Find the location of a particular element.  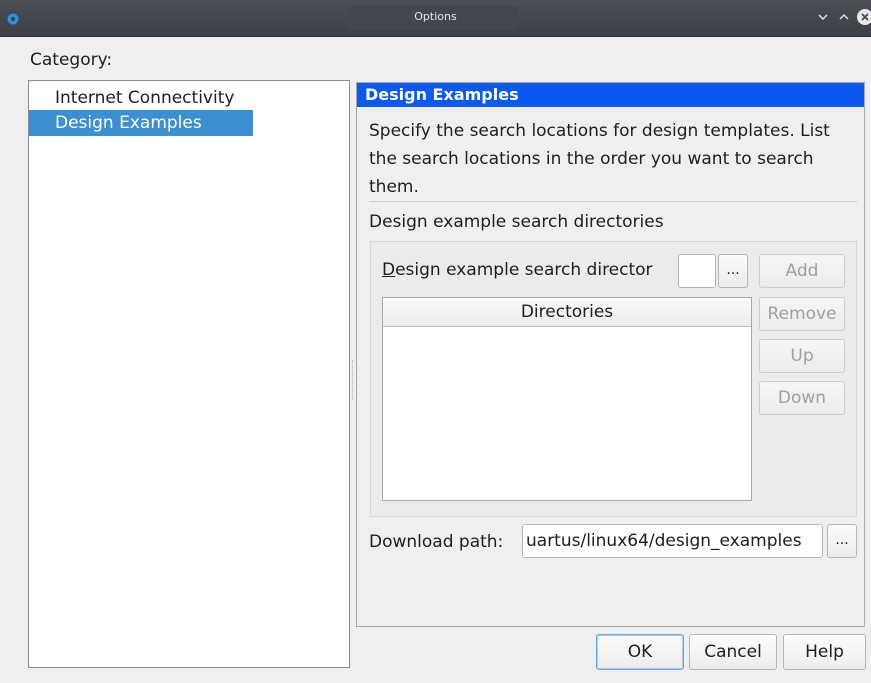

directory-field-label: Design example search director is located at coordinates (517, 270).